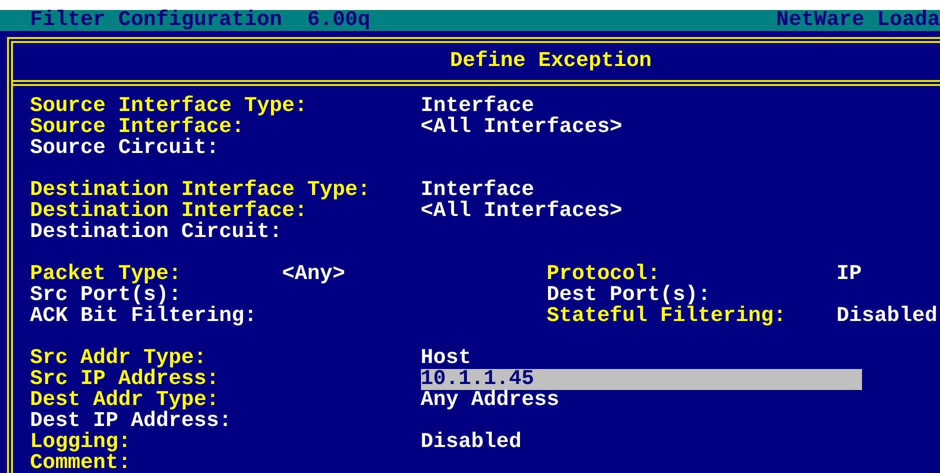 The image size is (940, 473). Describe the element at coordinates (887, 274) in the screenshot. I see `field-value: IP` at that location.